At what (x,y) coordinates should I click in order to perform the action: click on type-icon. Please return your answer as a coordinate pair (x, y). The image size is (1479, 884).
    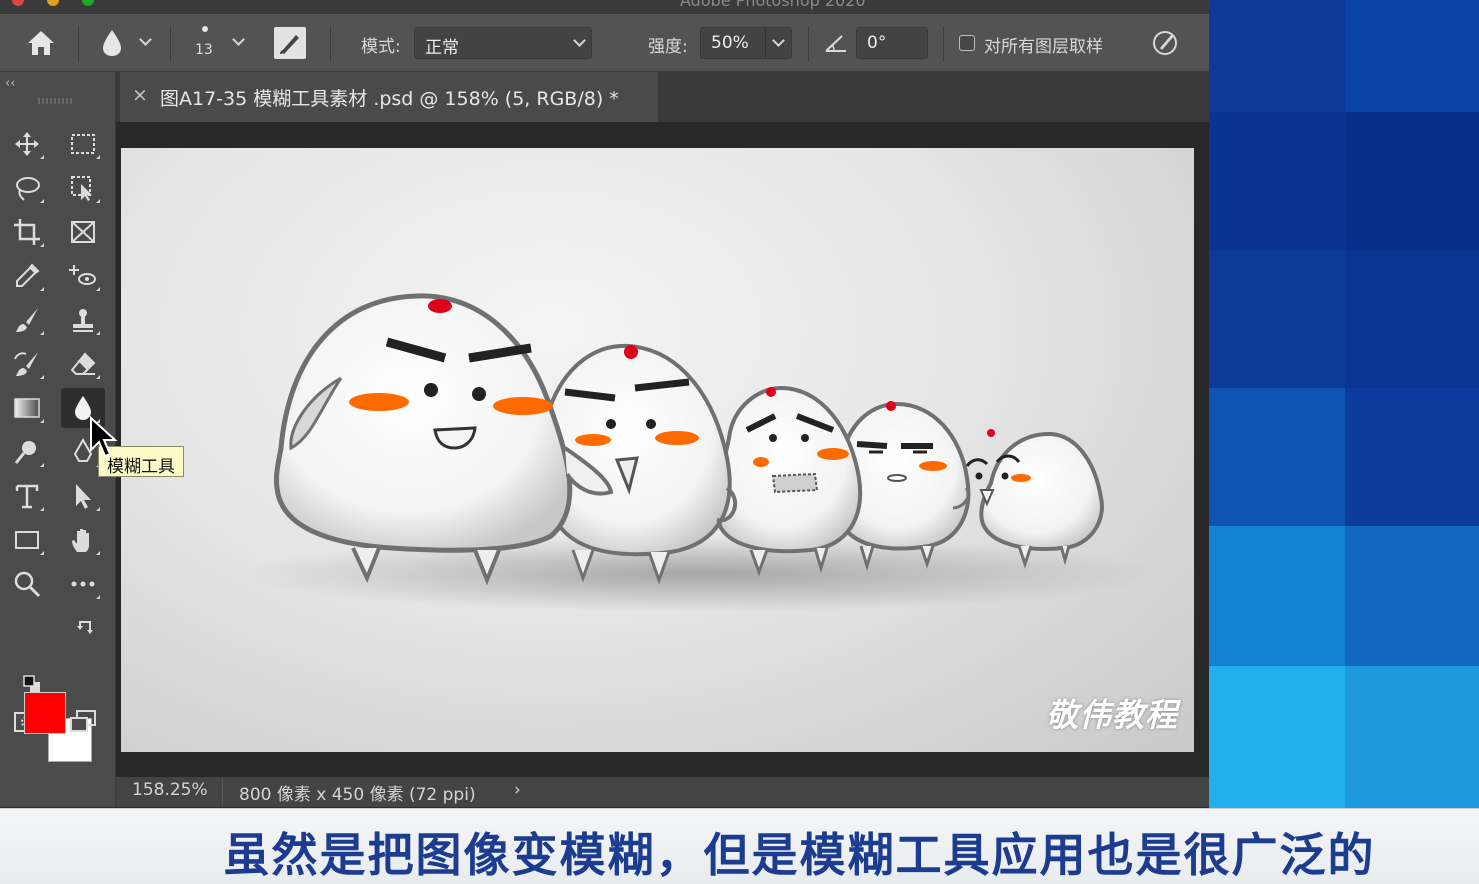
    Looking at the image, I should click on (27, 496).